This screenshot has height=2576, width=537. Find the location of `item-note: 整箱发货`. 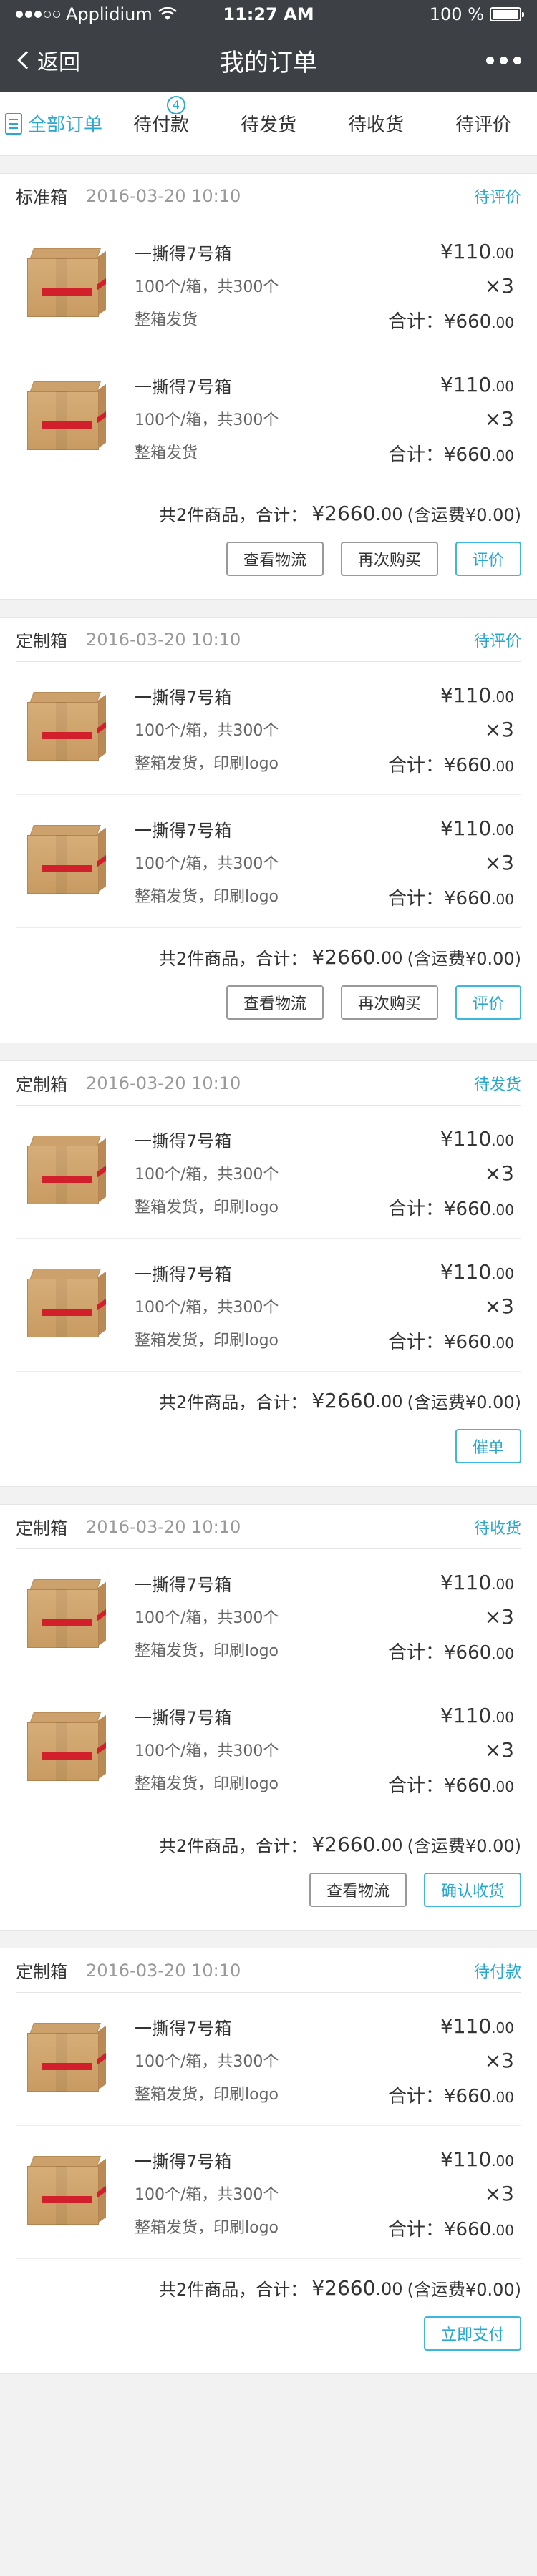

item-note: 整箱发货 is located at coordinates (166, 320).